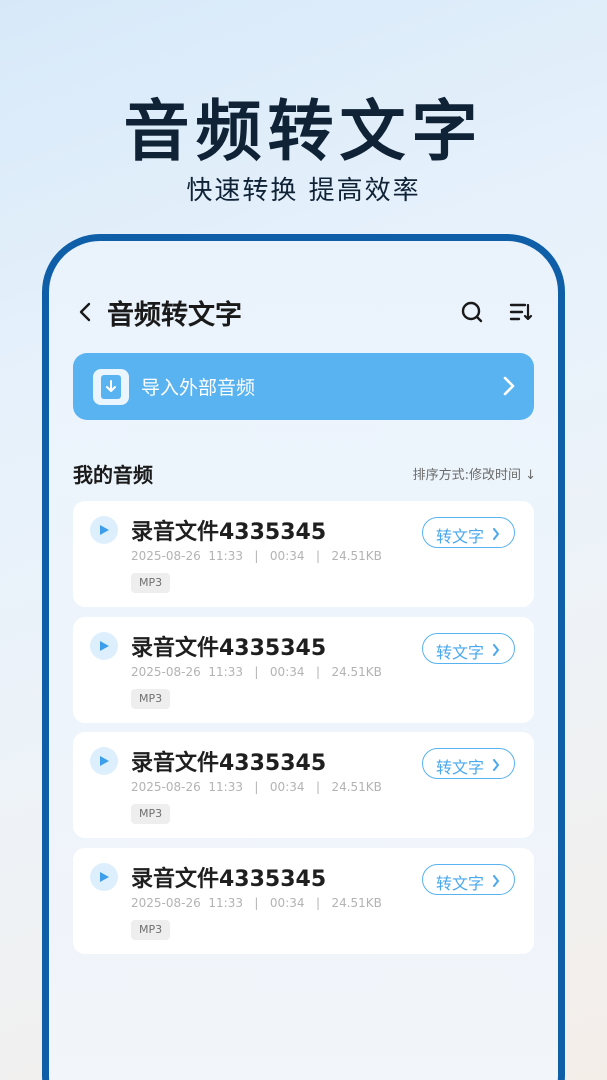  I want to click on page-title: 音频转文字, so click(174, 315).